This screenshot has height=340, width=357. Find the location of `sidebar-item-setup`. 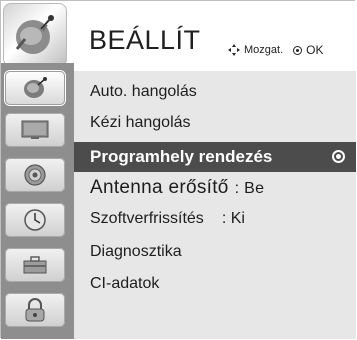

sidebar-item-setup is located at coordinates (35, 88).